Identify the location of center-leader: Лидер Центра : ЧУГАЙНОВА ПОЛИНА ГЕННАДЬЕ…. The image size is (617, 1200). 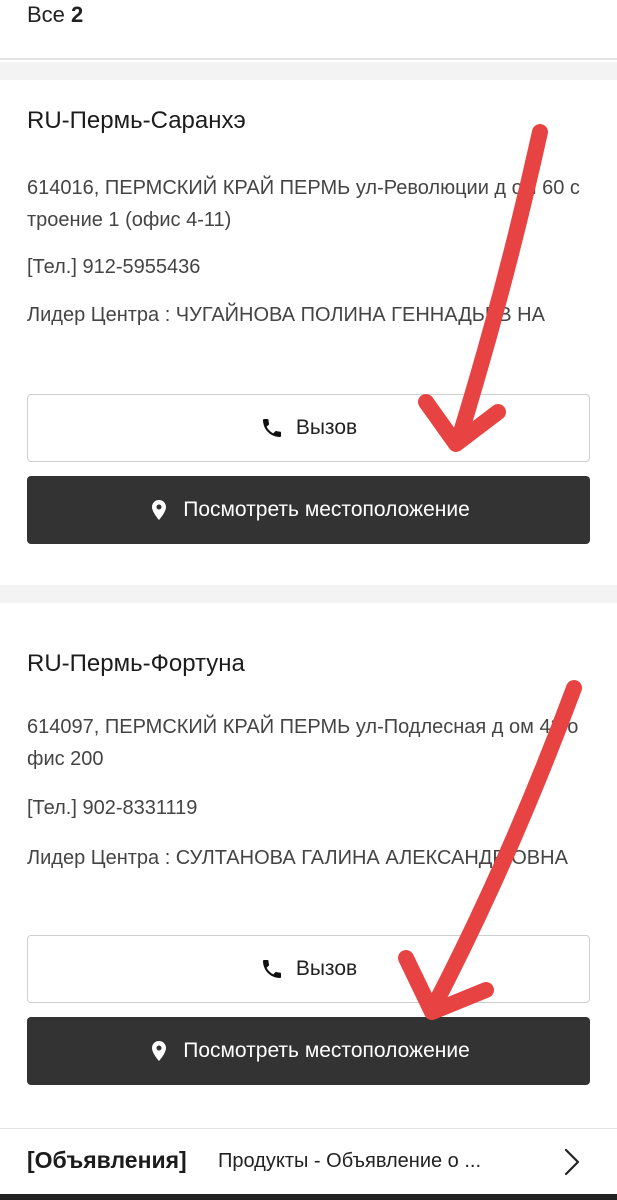
(286, 315).